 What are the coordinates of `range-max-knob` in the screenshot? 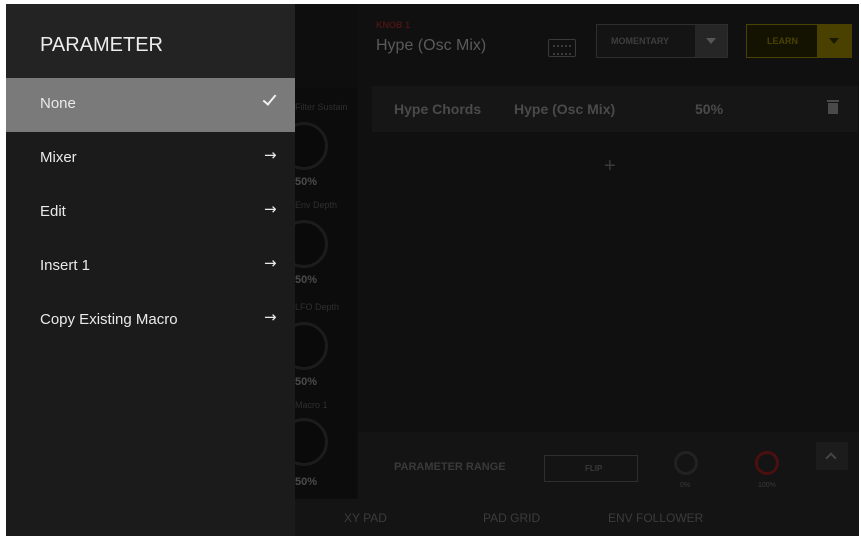 It's located at (767, 463).